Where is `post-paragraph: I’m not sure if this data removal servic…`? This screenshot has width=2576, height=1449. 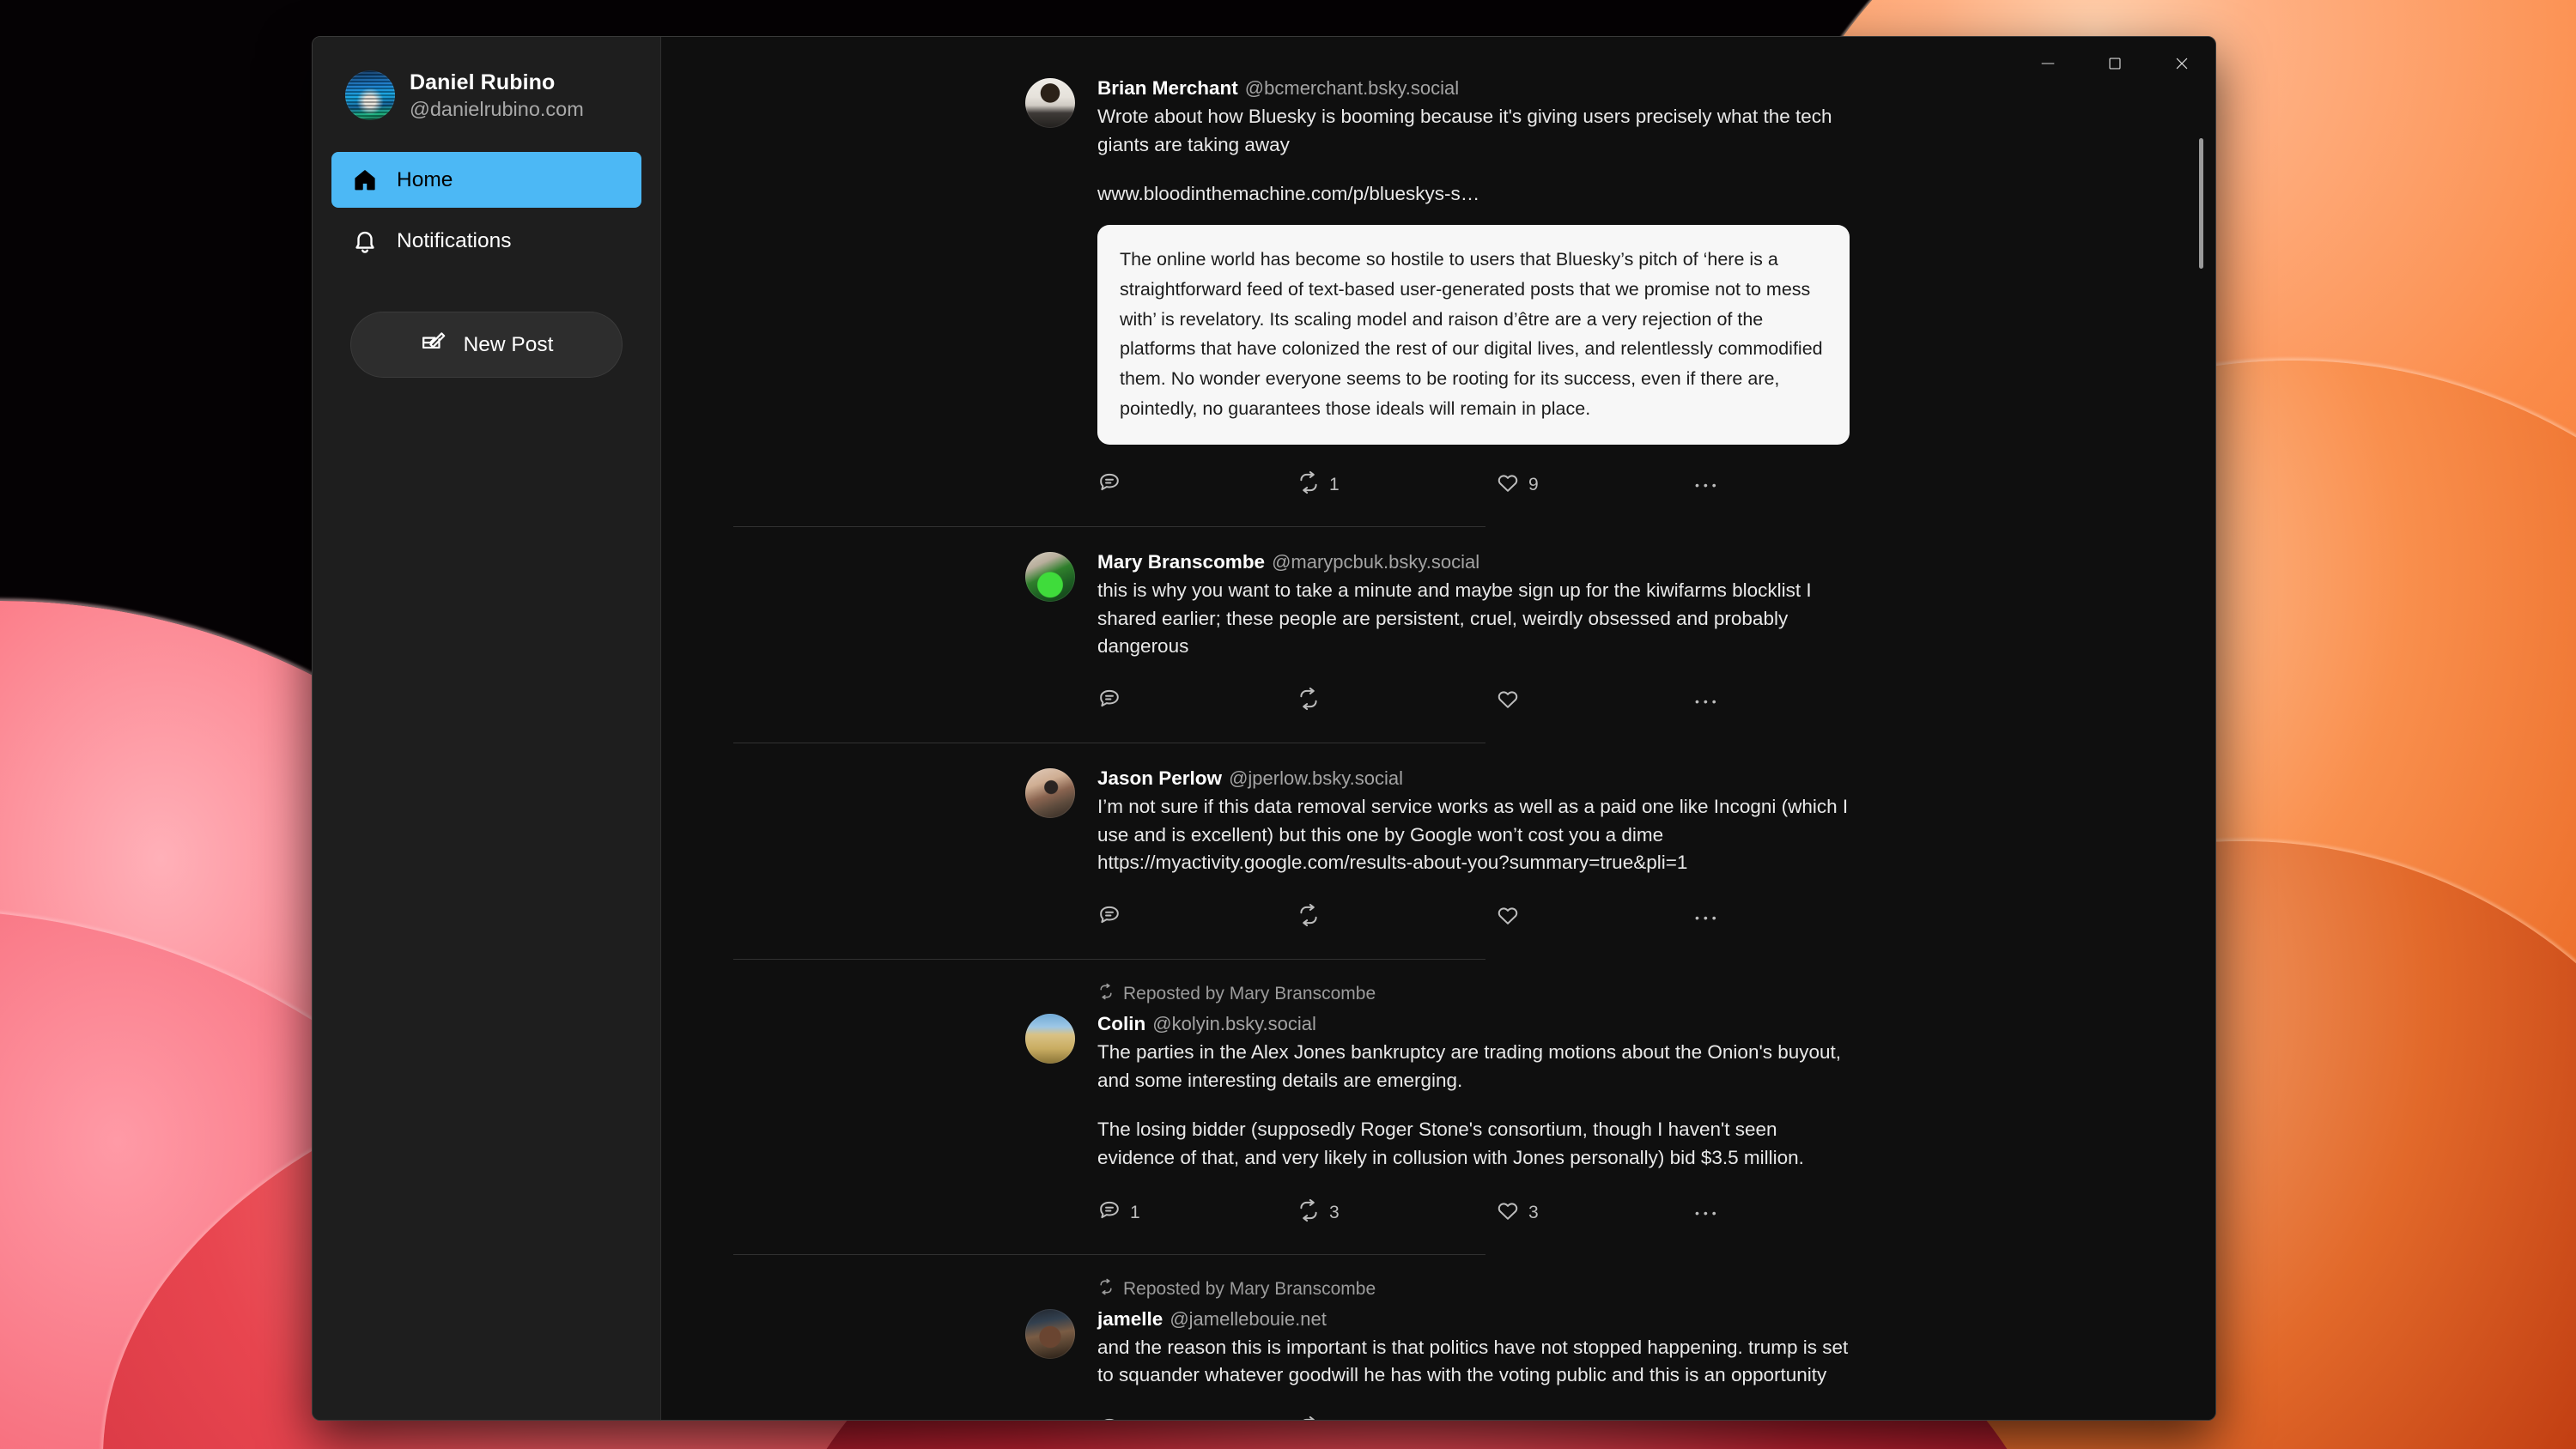 post-paragraph: I’m not sure if this data removal servic… is located at coordinates (1473, 835).